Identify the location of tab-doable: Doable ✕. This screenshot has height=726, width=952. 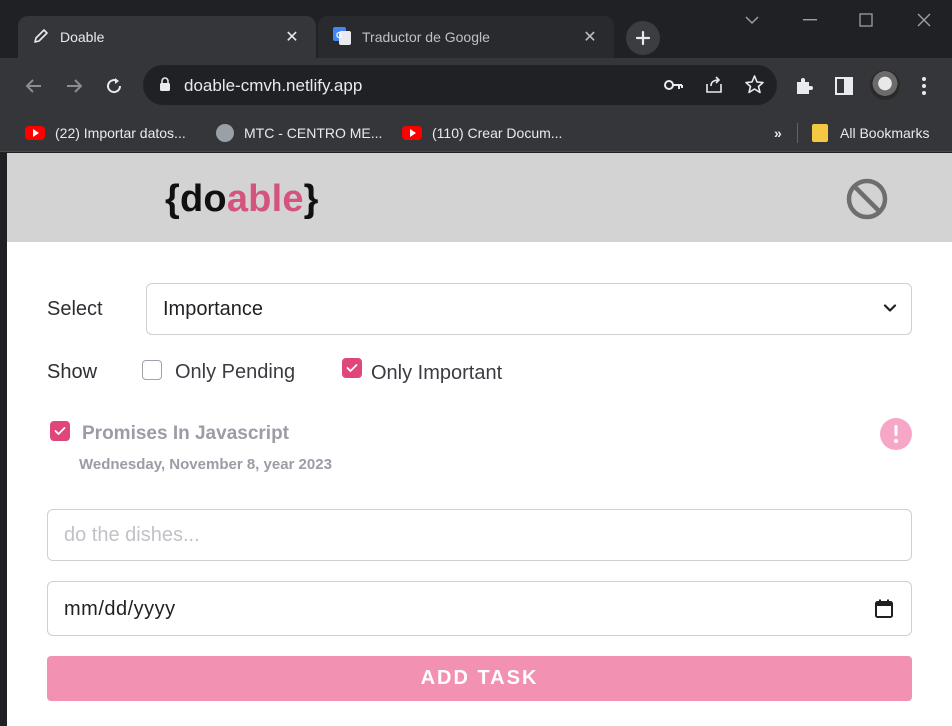
(167, 37).